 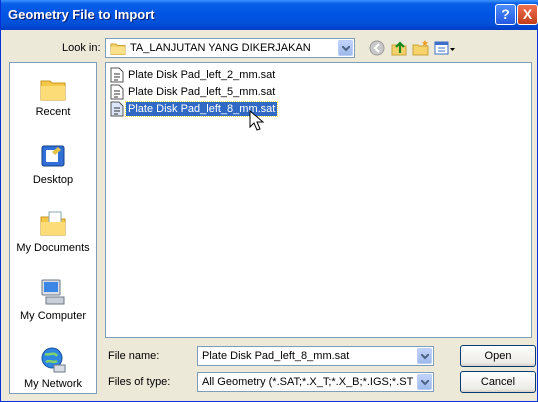 I want to click on place-my-documents: My Documents, so click(x=53, y=231).